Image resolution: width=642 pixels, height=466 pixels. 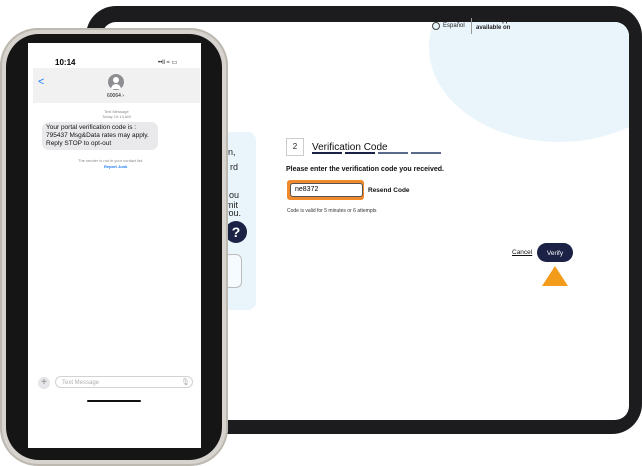 What do you see at coordinates (555, 276) in the screenshot?
I see `arrow-pointer-icon` at bounding box center [555, 276].